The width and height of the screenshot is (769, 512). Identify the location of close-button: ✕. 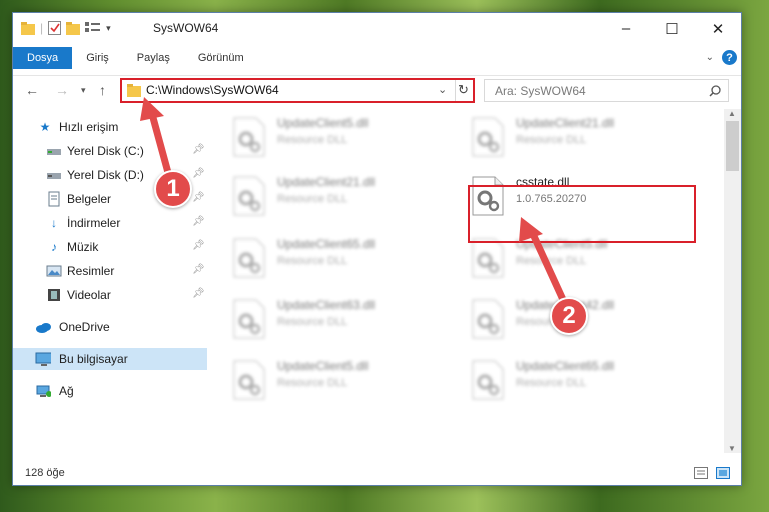
(718, 28).